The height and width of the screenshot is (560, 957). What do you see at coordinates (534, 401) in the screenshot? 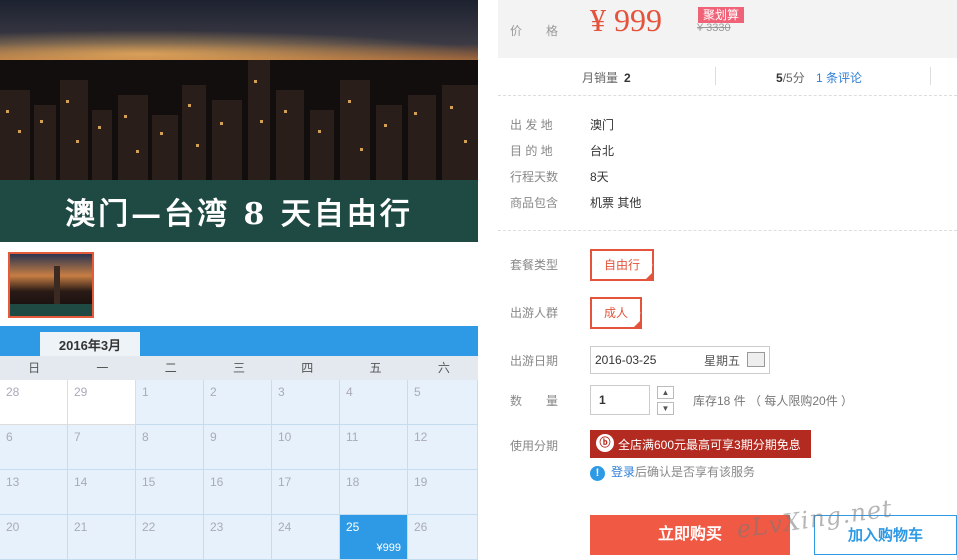
I see `quantity-label: 数 量` at bounding box center [534, 401].